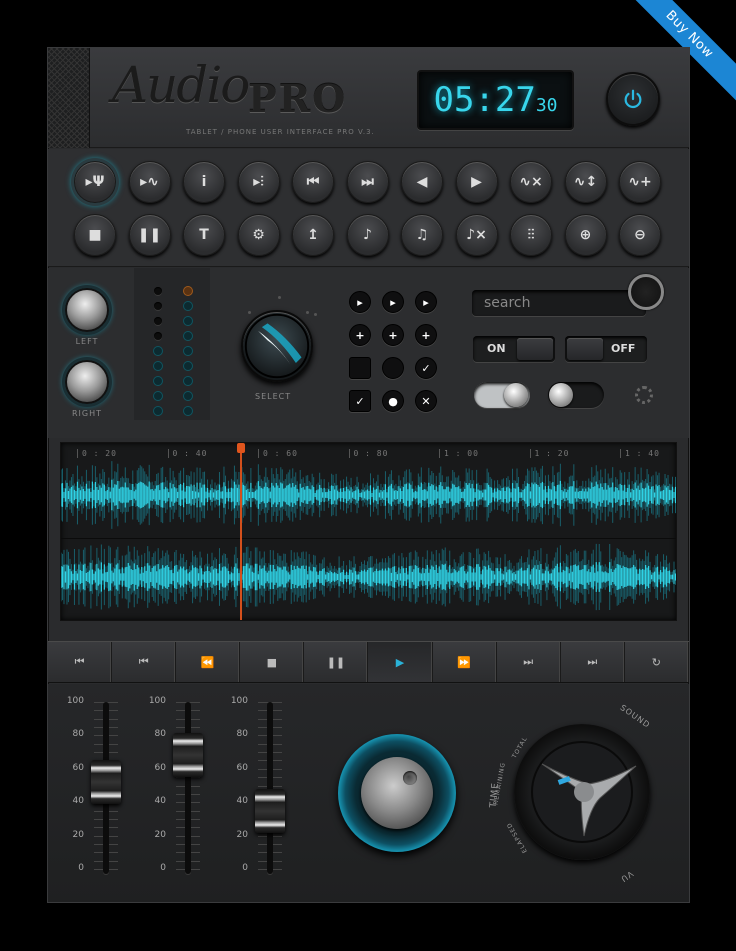  I want to click on info-button: i, so click(204, 182).